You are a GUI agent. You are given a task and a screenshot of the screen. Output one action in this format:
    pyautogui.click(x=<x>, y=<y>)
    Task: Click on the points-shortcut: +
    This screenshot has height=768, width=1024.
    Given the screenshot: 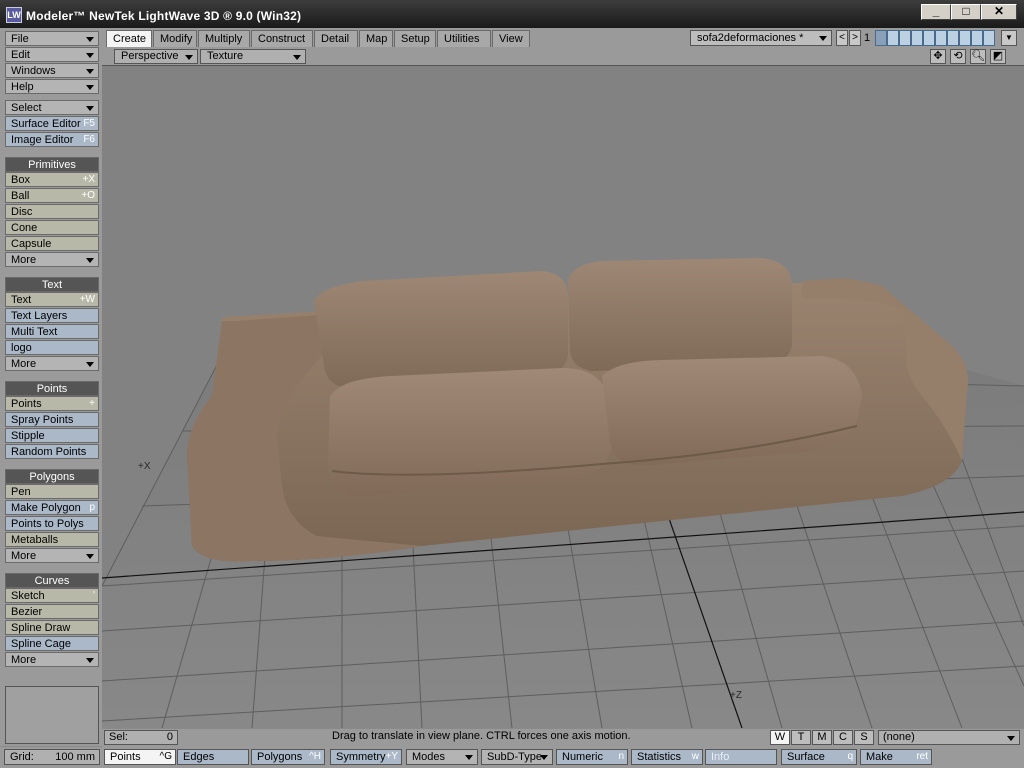 What is the action you would take?
    pyautogui.click(x=92, y=403)
    